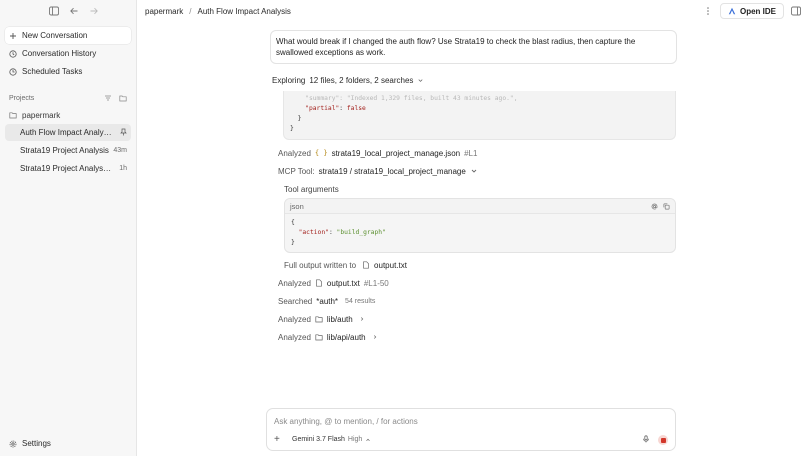 Image resolution: width=806 pixels, height=456 pixels. What do you see at coordinates (123, 168) in the screenshot?
I see `conversation-time: 1h` at bounding box center [123, 168].